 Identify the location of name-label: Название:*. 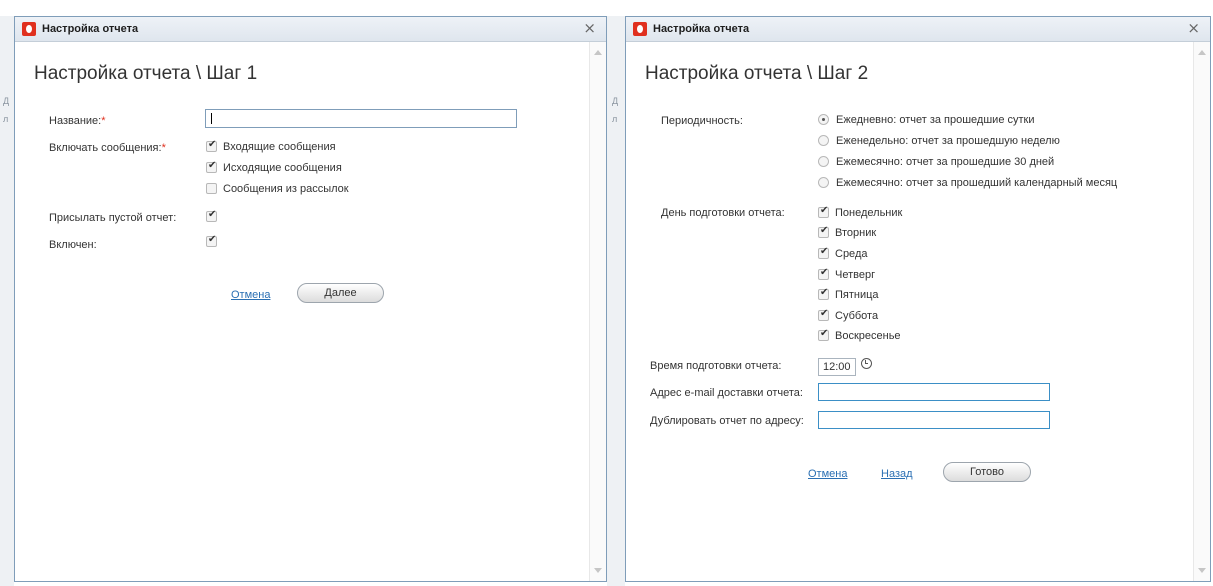
(77, 121).